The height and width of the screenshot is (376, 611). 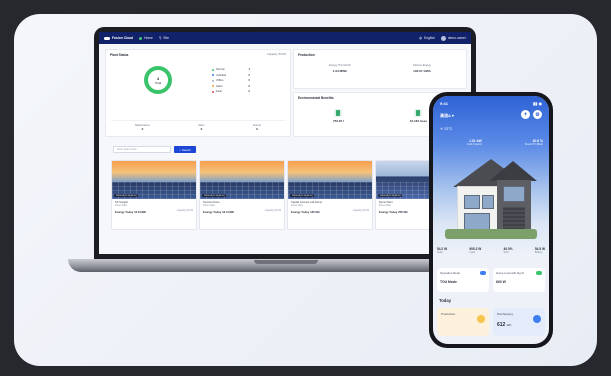 I want to click on production-label: Lifetime Energy, so click(x=421, y=65).